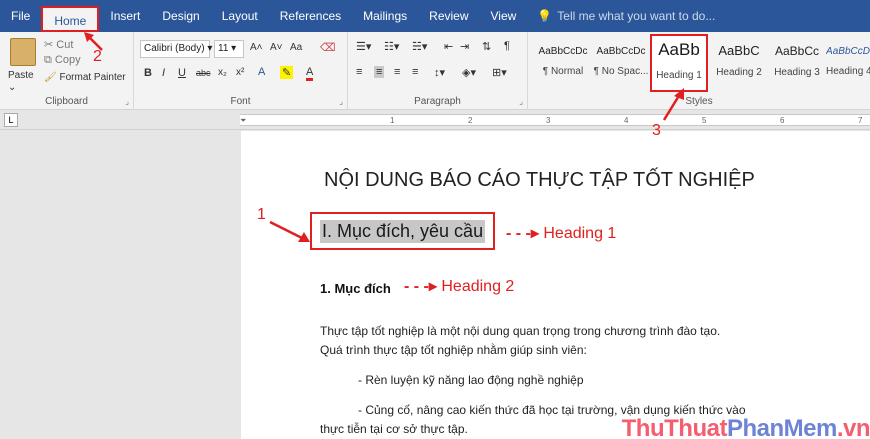 The image size is (870, 439). Describe the element at coordinates (85, 77) in the screenshot. I see `format-painter-button: 🖌 Format Painter` at that location.